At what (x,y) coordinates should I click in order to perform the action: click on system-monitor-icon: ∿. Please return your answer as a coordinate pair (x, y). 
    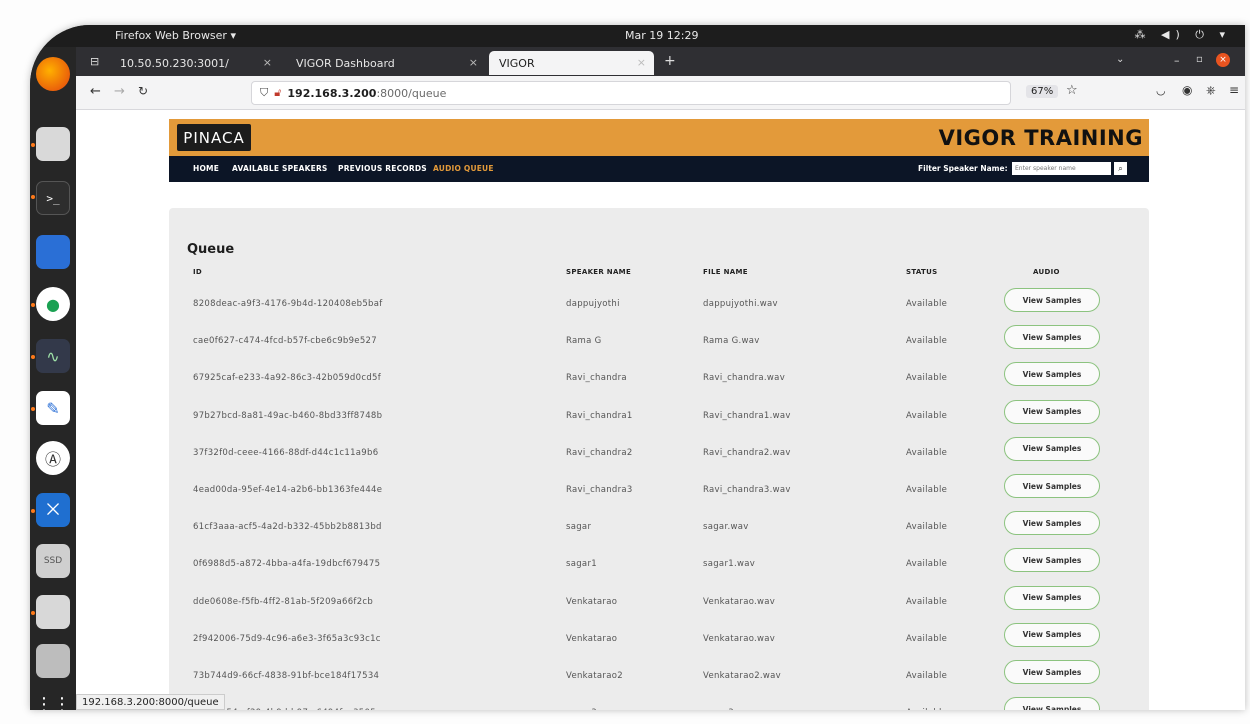
    Looking at the image, I should click on (53, 356).